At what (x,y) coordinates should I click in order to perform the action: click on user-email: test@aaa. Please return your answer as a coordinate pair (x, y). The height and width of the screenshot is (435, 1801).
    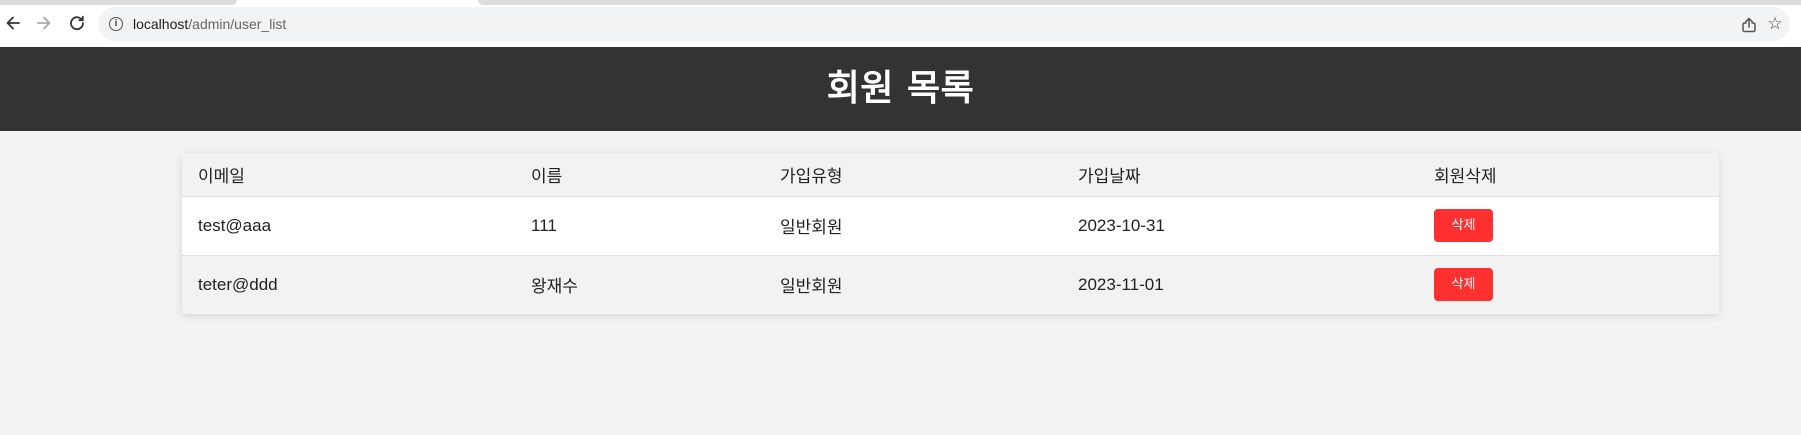
    Looking at the image, I should click on (235, 225).